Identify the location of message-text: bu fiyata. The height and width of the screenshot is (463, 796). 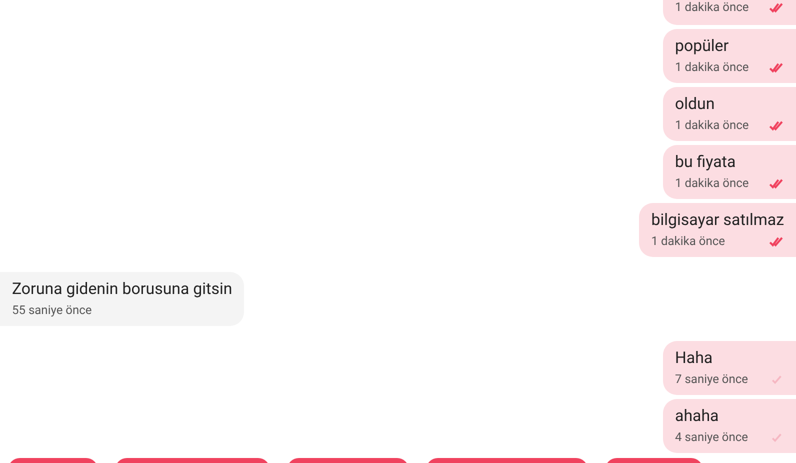
(706, 162).